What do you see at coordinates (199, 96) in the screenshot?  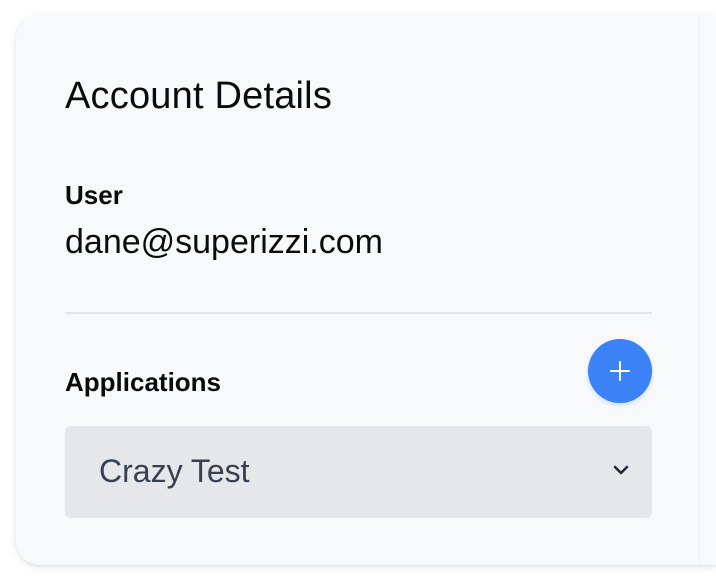 I see `page-title: Account Details` at bounding box center [199, 96].